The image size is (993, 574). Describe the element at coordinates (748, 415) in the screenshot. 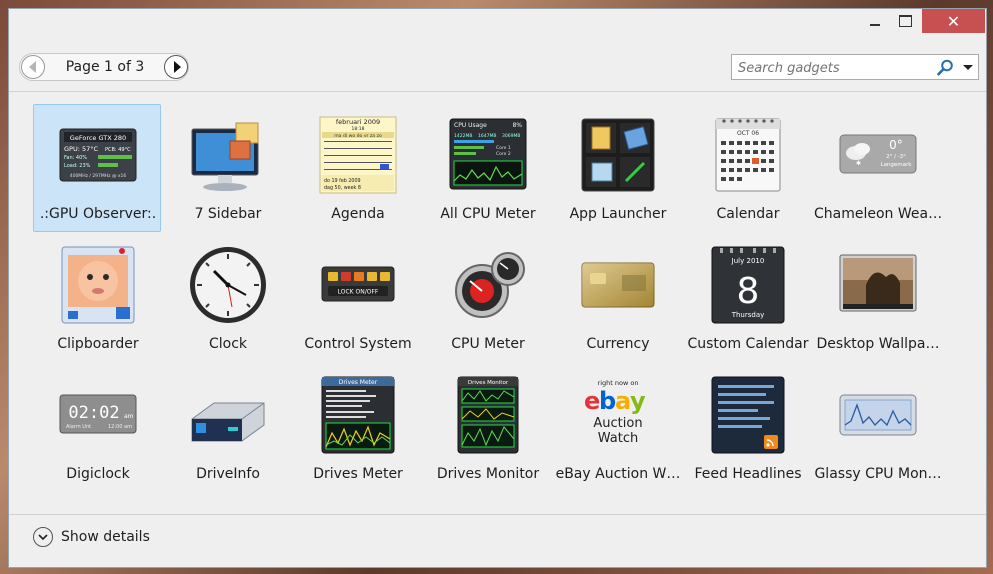

I see `feed-headlines-icon` at that location.